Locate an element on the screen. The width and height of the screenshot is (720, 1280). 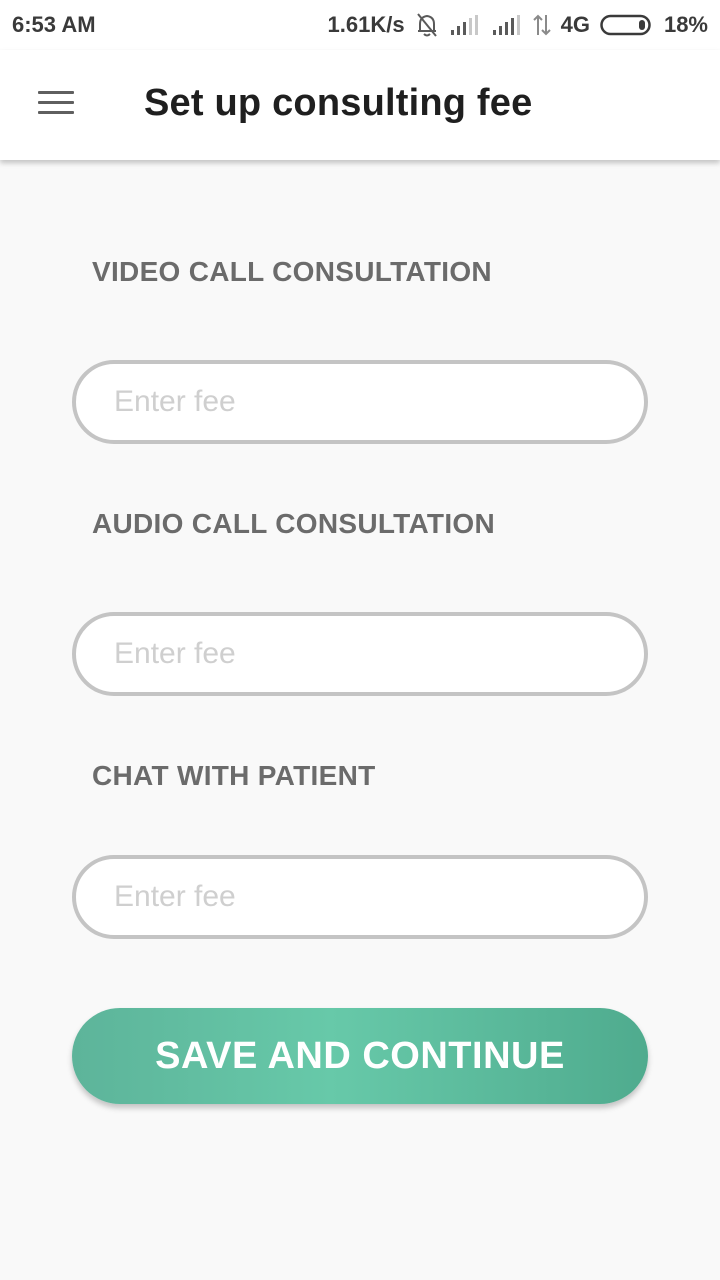
status-bar: 6:53 AM 1.61K/s 4G 18% is located at coordinates (360, 25).